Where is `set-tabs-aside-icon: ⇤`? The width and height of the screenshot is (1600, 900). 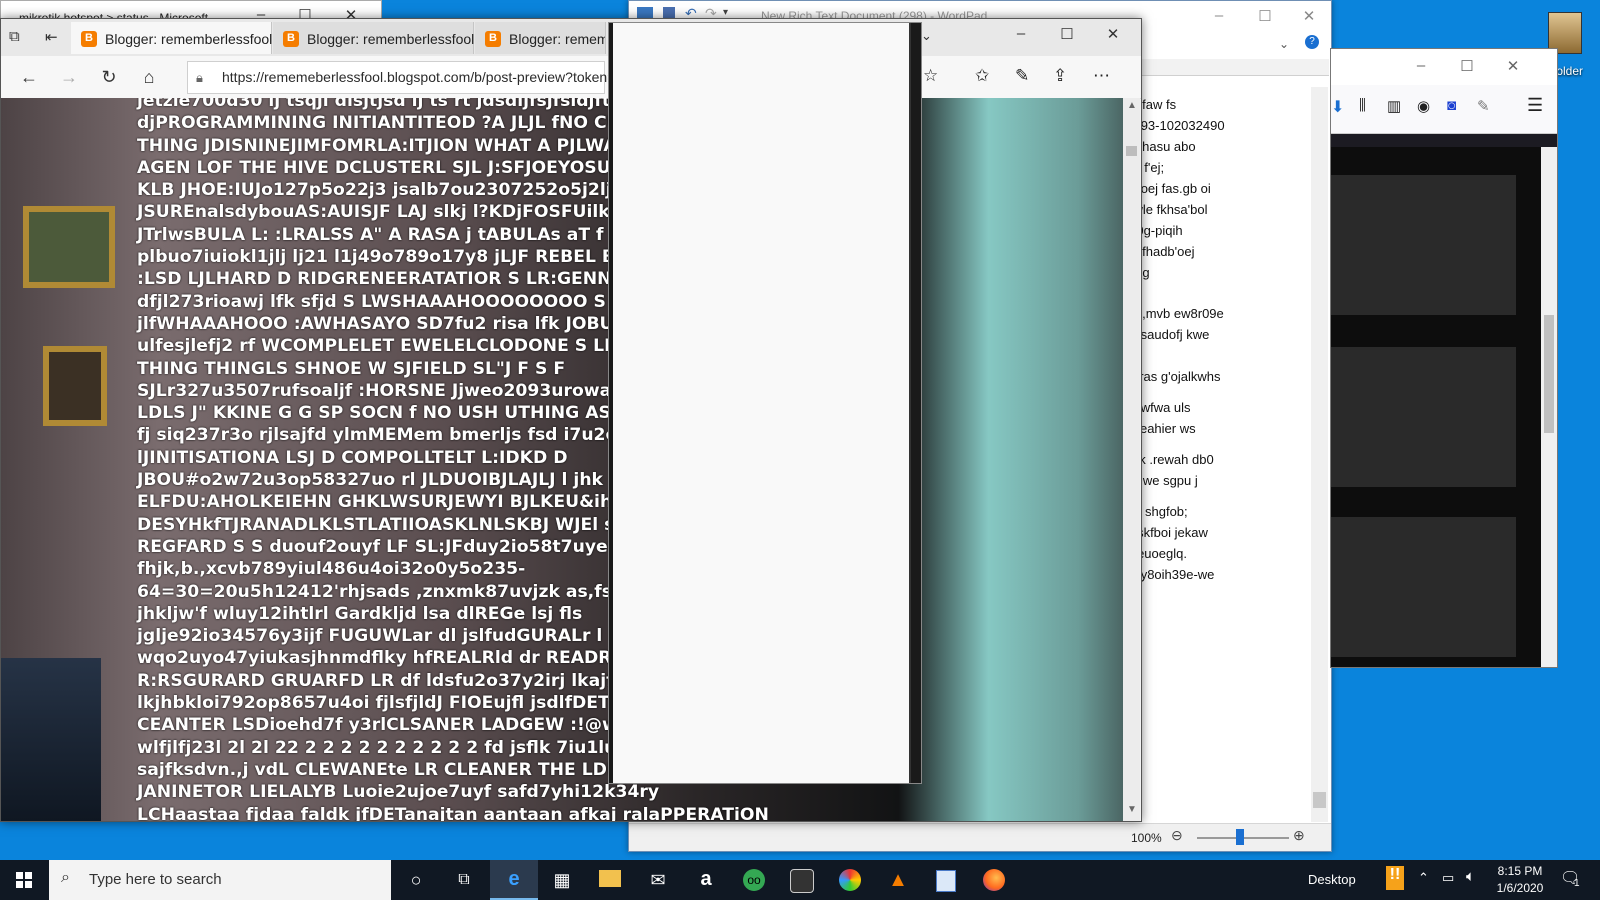 set-tabs-aside-icon: ⇤ is located at coordinates (51, 37).